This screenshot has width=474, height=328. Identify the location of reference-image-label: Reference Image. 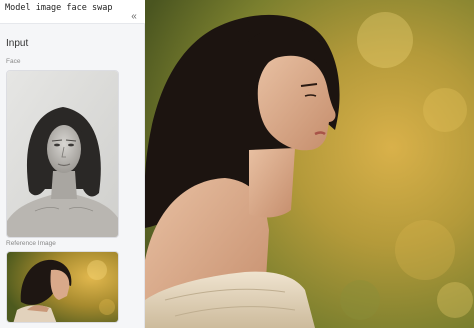
(31, 243).